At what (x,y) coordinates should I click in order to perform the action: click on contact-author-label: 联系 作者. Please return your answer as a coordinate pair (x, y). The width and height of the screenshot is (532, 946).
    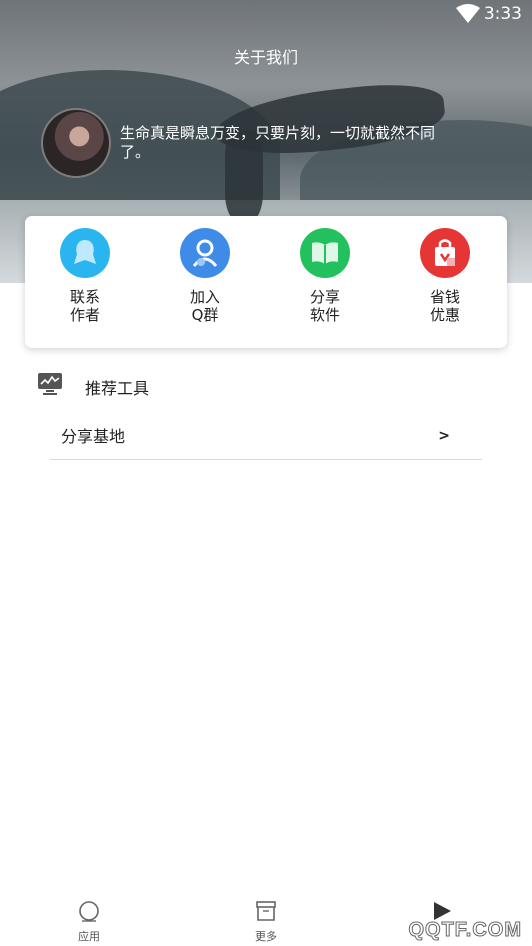
    Looking at the image, I should click on (84, 306).